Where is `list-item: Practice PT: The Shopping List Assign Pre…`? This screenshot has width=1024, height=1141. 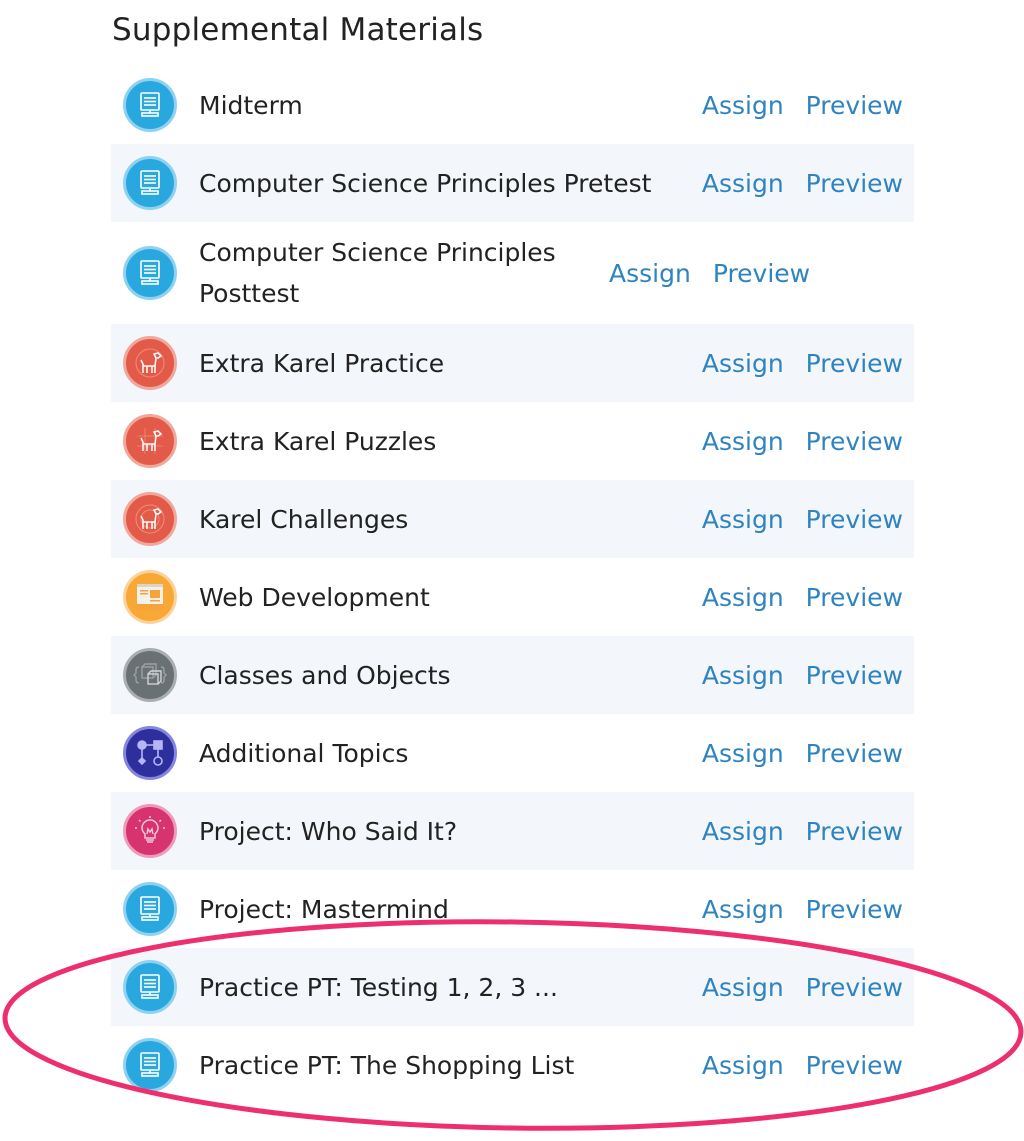
list-item: Practice PT: The Shopping List Assign Pre… is located at coordinates (512, 1065).